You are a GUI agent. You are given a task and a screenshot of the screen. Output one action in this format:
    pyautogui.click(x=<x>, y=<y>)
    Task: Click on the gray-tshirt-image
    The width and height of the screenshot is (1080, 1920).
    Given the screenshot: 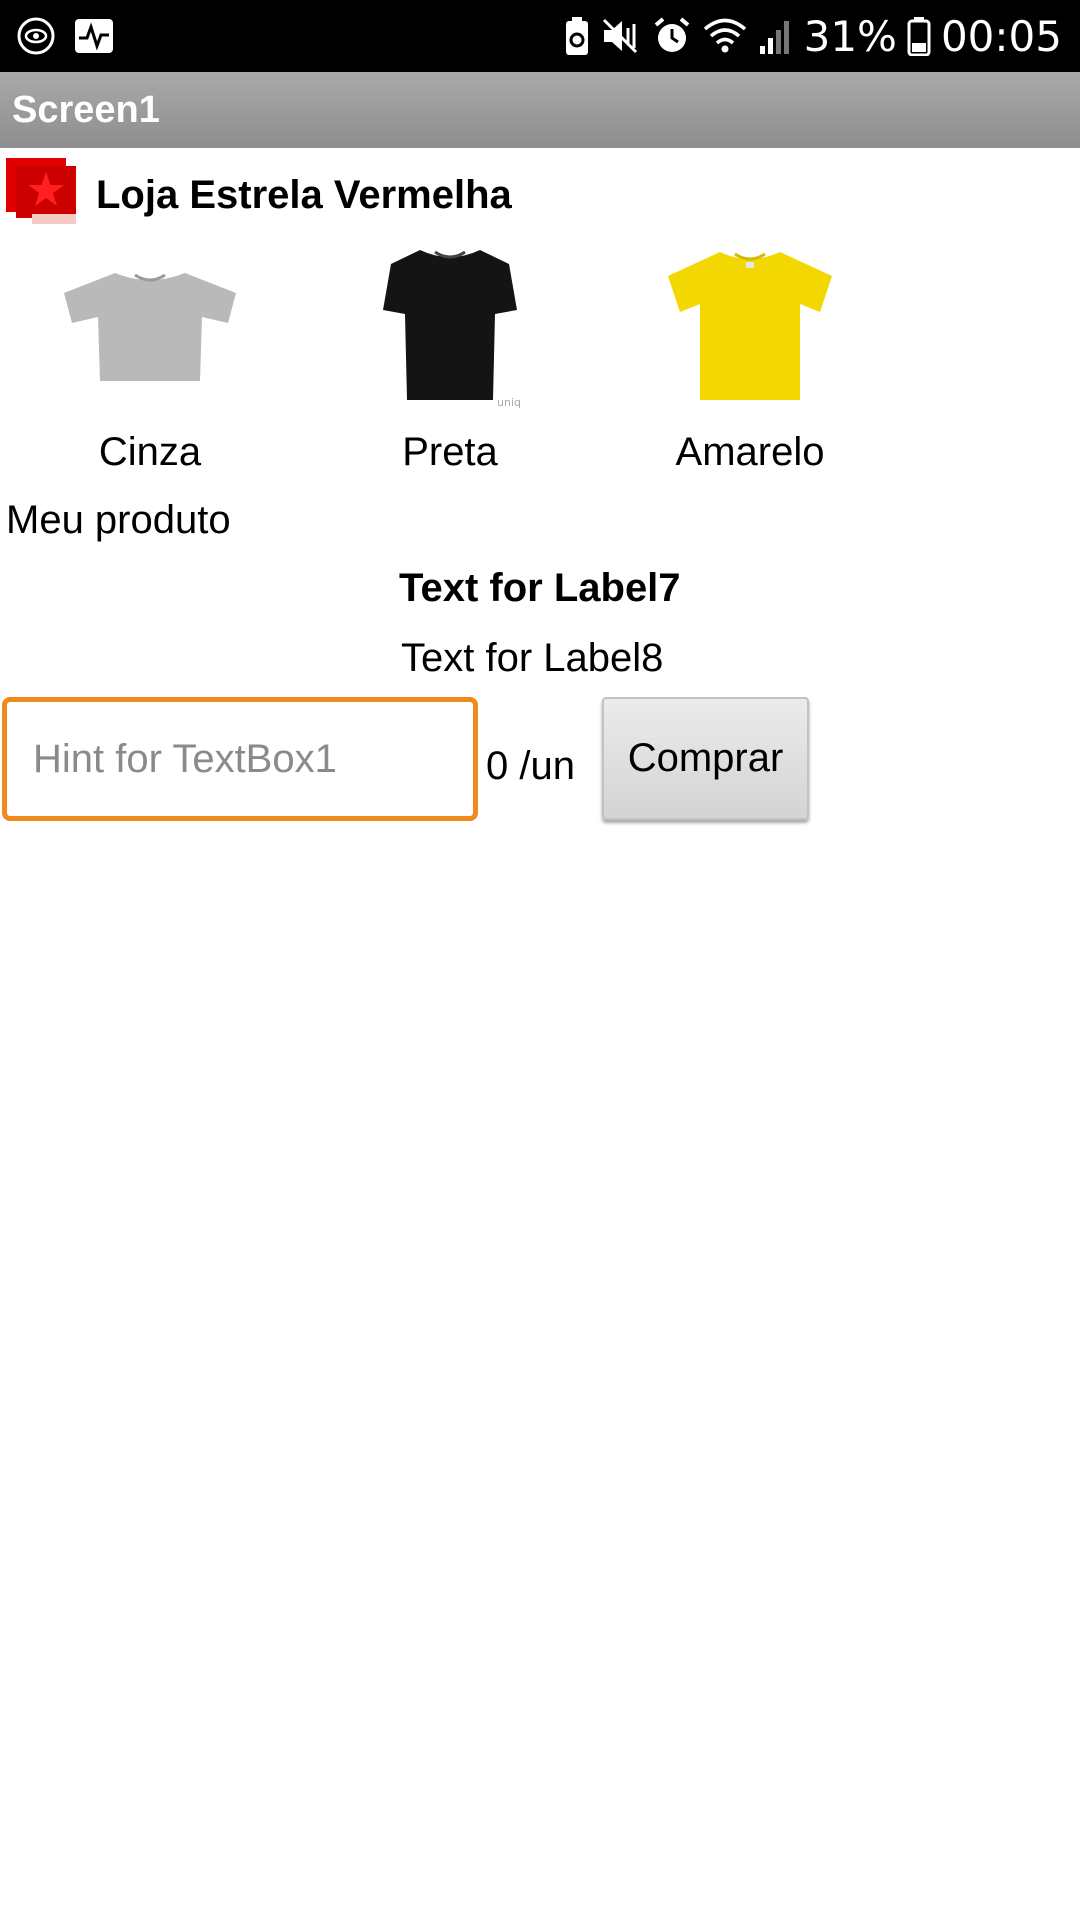 What is the action you would take?
    pyautogui.click(x=150, y=325)
    